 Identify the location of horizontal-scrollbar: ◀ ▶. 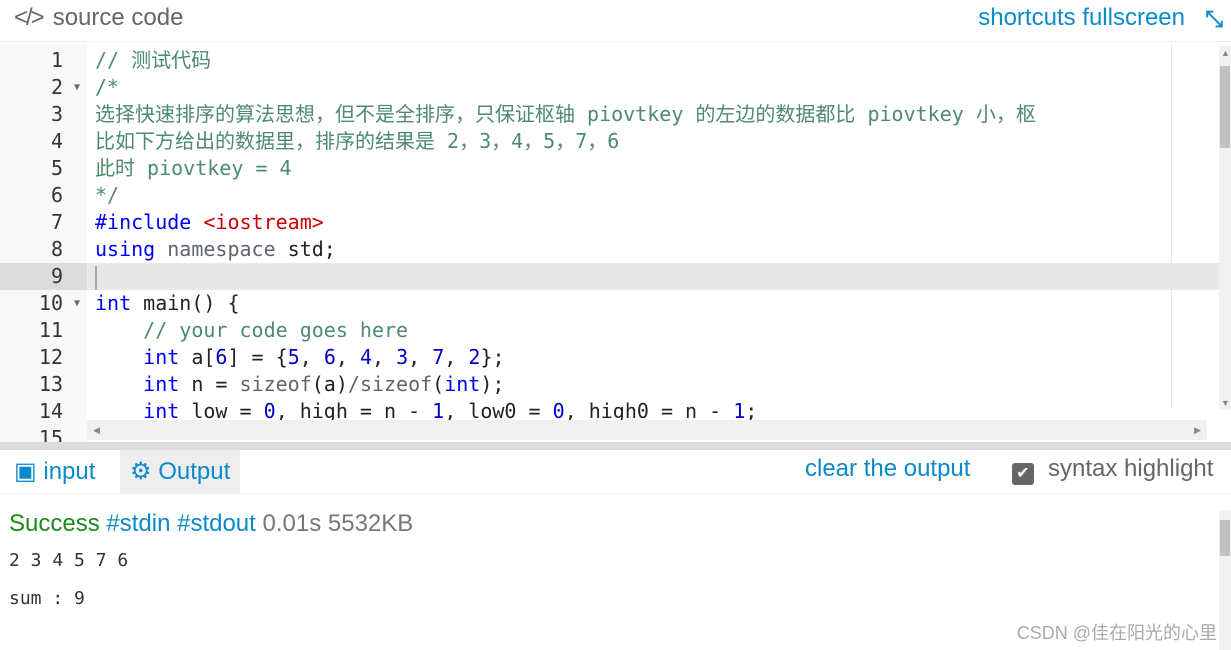
(647, 430).